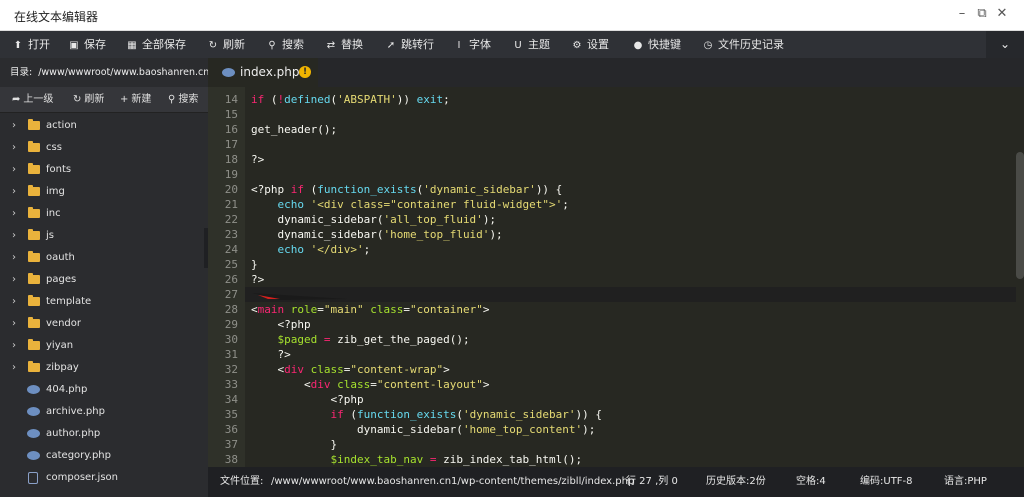 The height and width of the screenshot is (497, 1024). What do you see at coordinates (183, 100) in the screenshot?
I see `sidebar-search-button: ⚲ 搜索` at bounding box center [183, 100].